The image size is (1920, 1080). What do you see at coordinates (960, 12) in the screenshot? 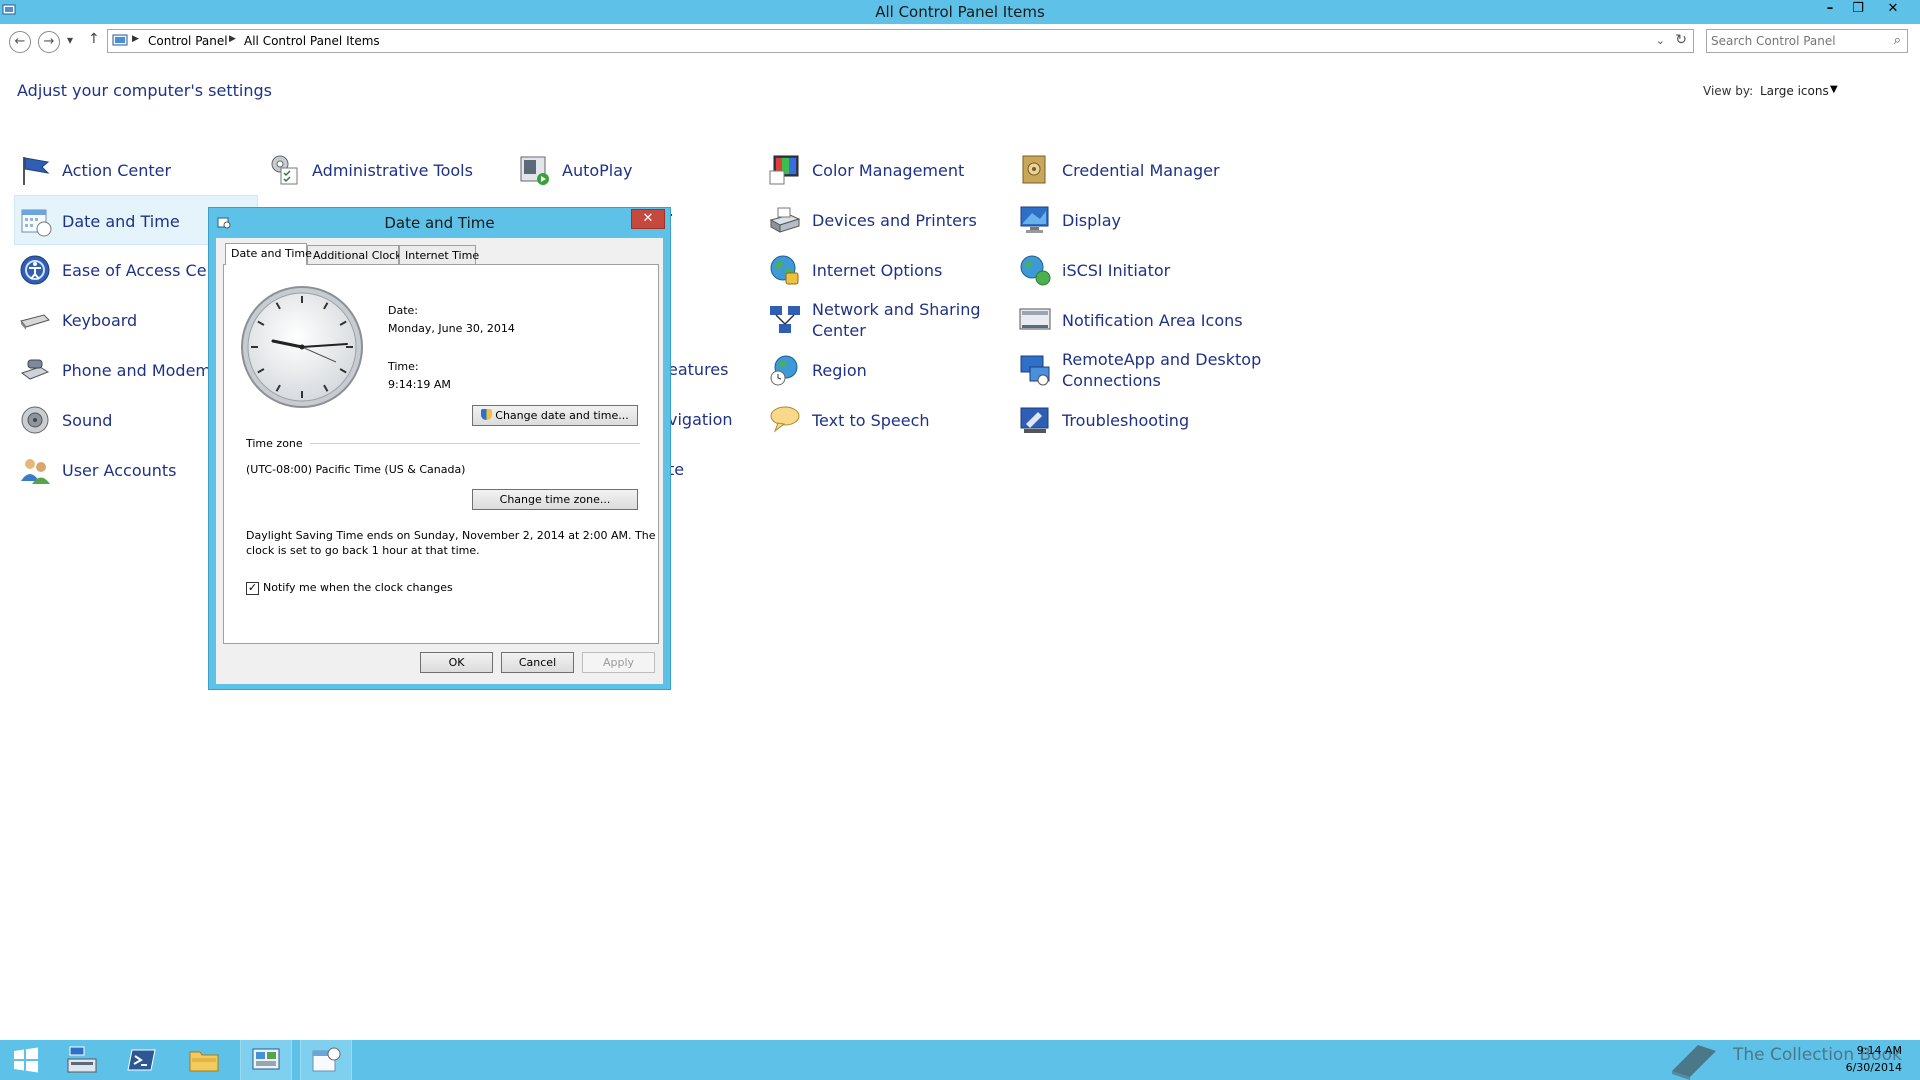
I see `window-title: All Control Panel Items` at bounding box center [960, 12].